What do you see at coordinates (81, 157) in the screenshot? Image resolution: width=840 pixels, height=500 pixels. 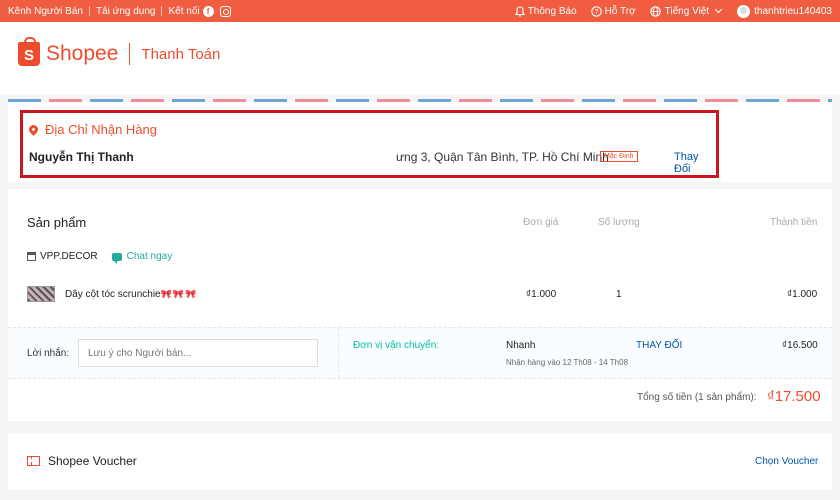 I see `recipient-name: Nguyễn Thị Thanh` at bounding box center [81, 157].